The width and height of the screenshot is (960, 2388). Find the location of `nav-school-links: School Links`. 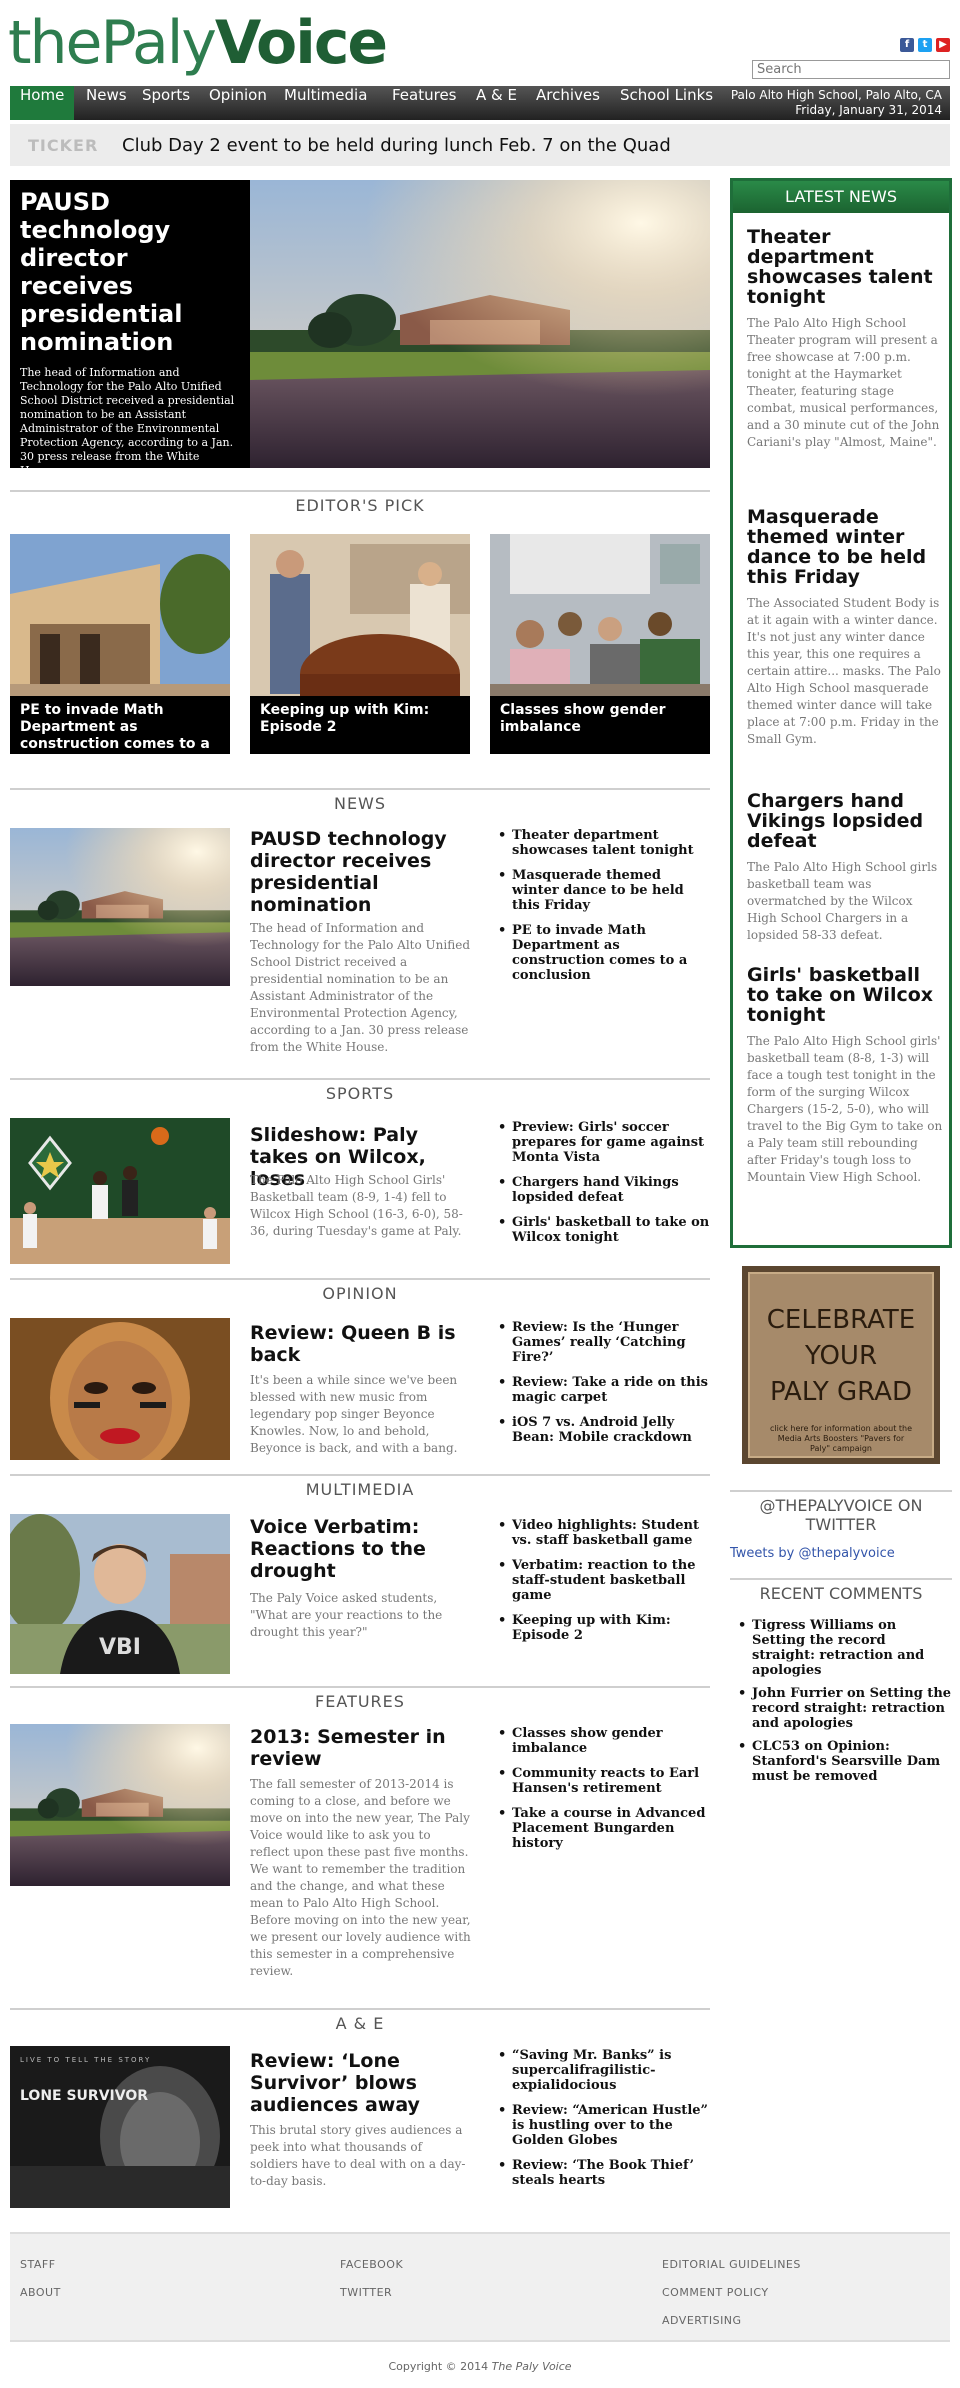

nav-school-links: School Links is located at coordinates (666, 103).